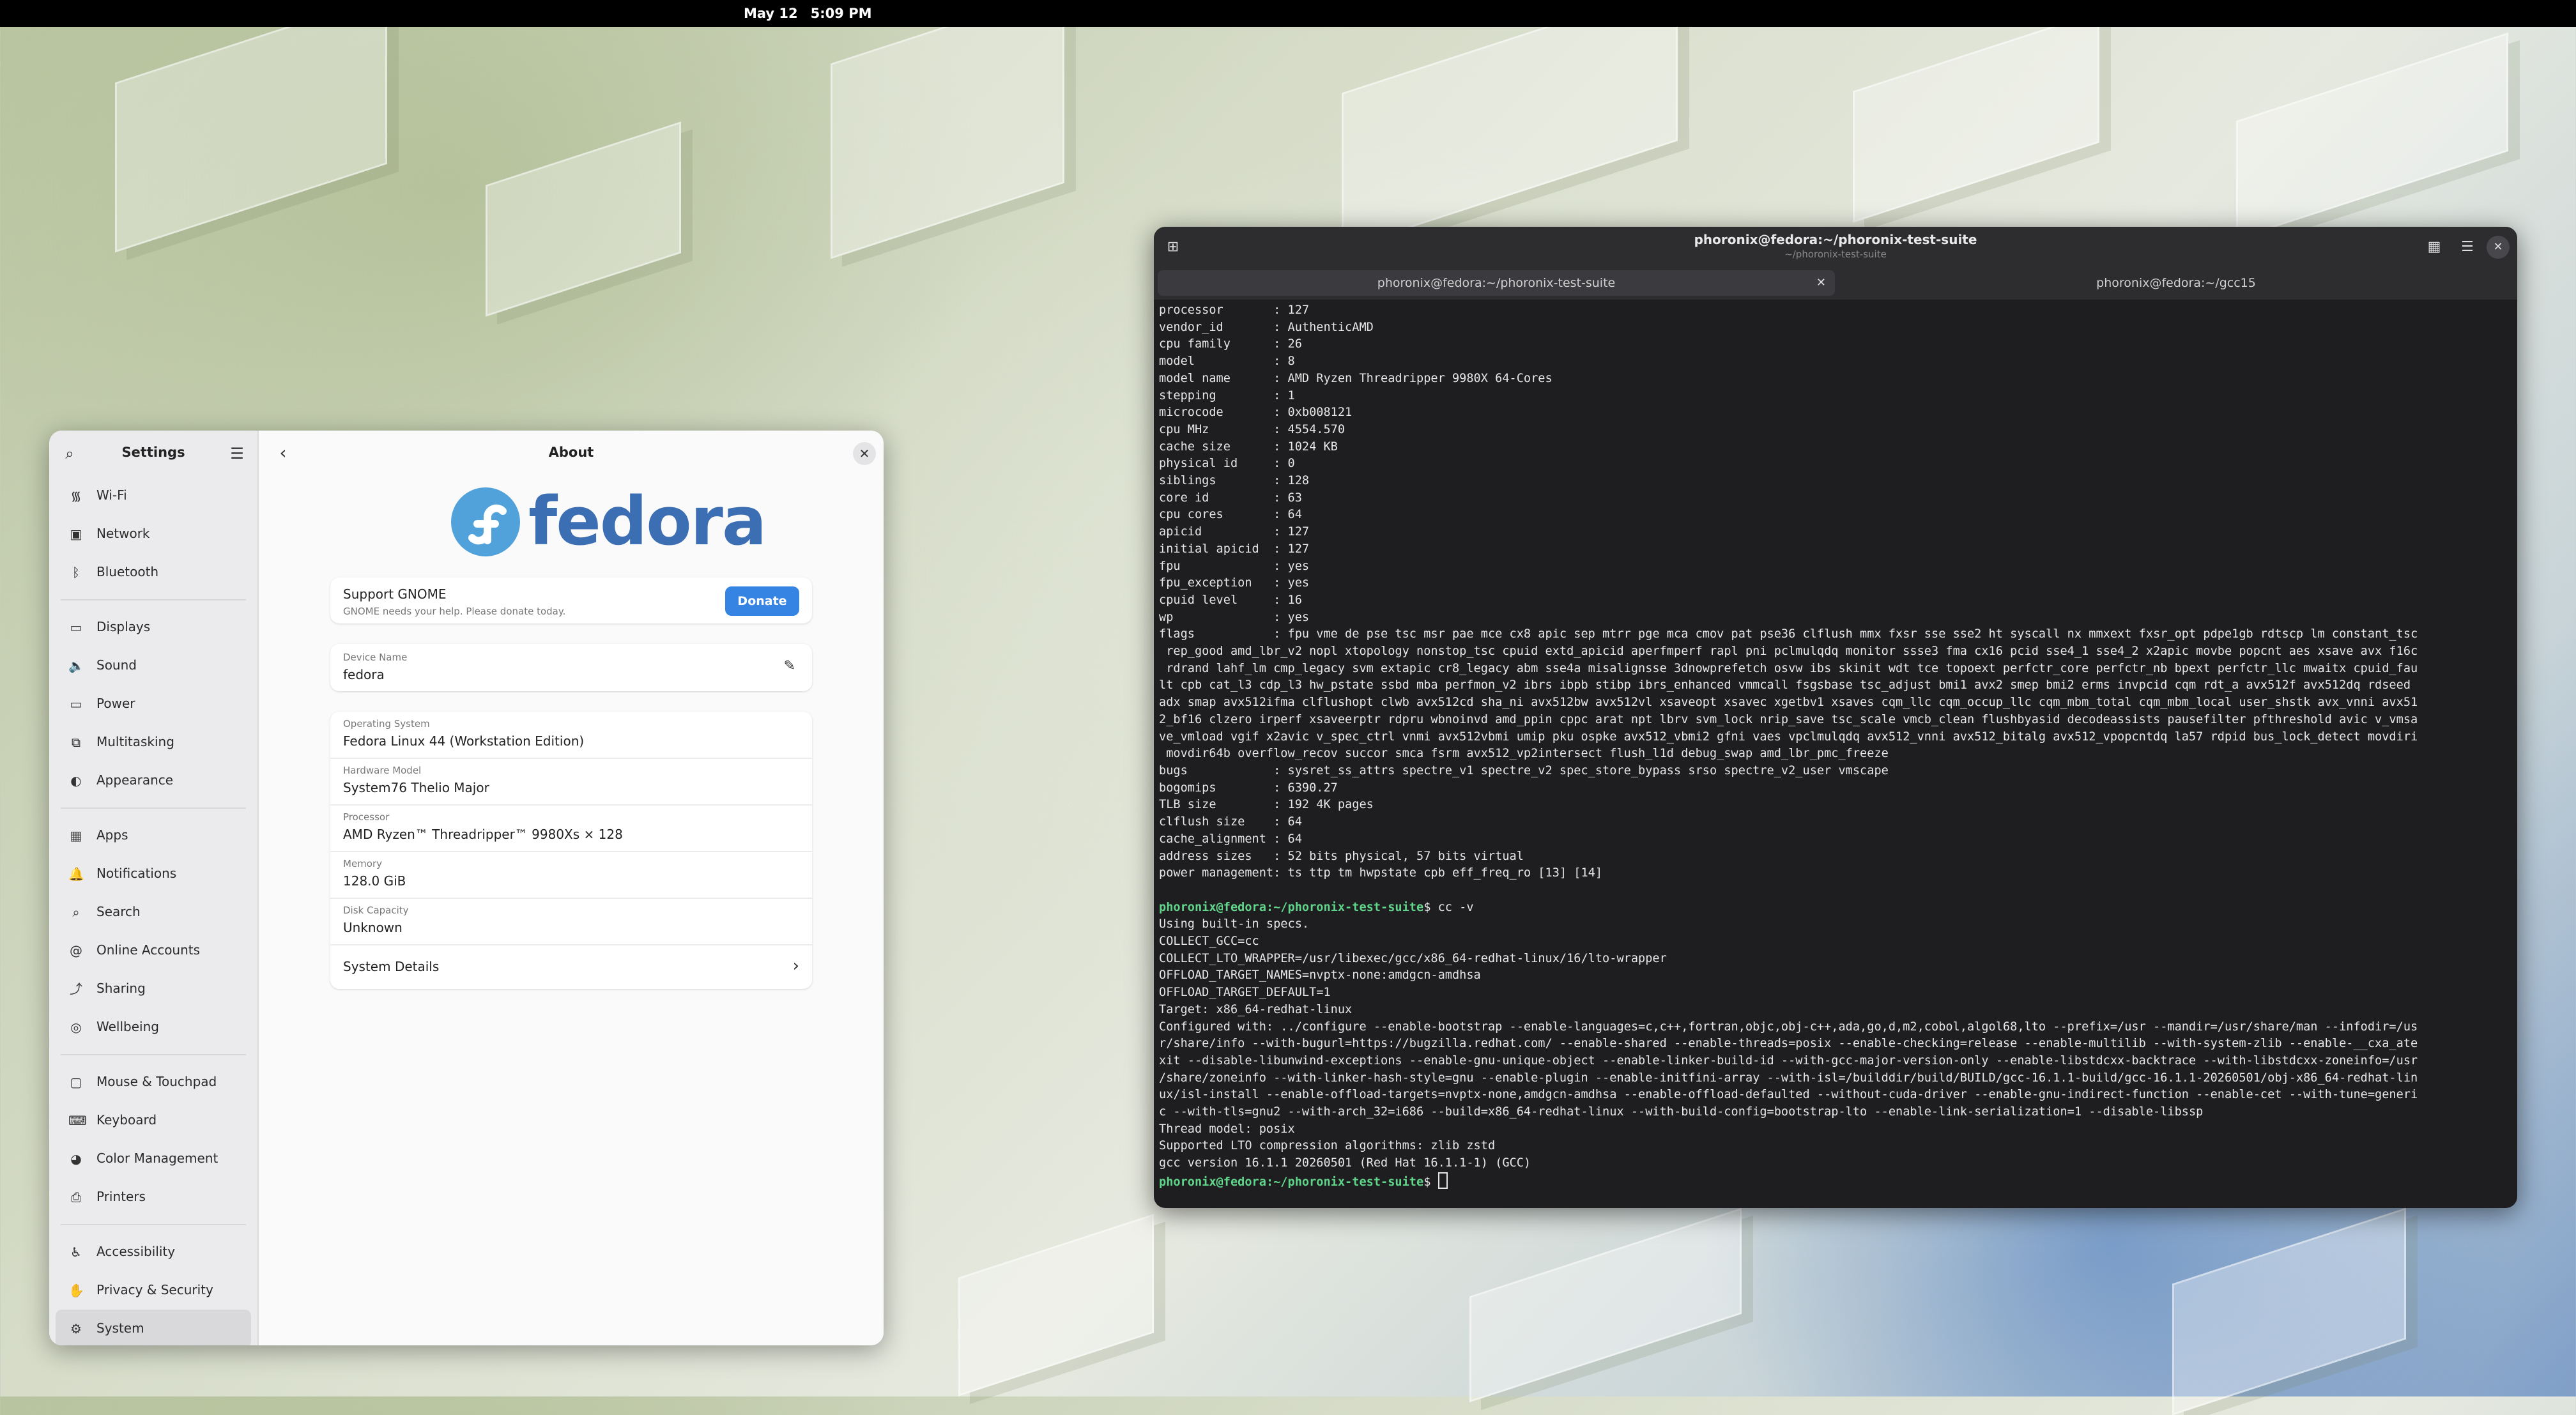 This screenshot has height=1415, width=2576. I want to click on sidebar-item-label: Keyboard, so click(126, 1120).